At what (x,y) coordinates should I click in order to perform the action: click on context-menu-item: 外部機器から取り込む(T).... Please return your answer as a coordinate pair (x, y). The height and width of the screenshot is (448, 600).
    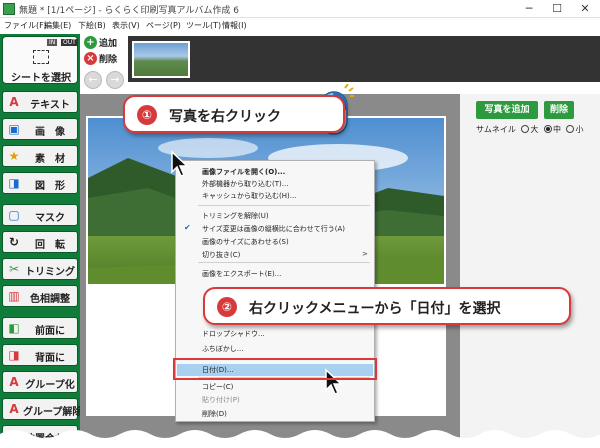
    Looking at the image, I should click on (245, 184).